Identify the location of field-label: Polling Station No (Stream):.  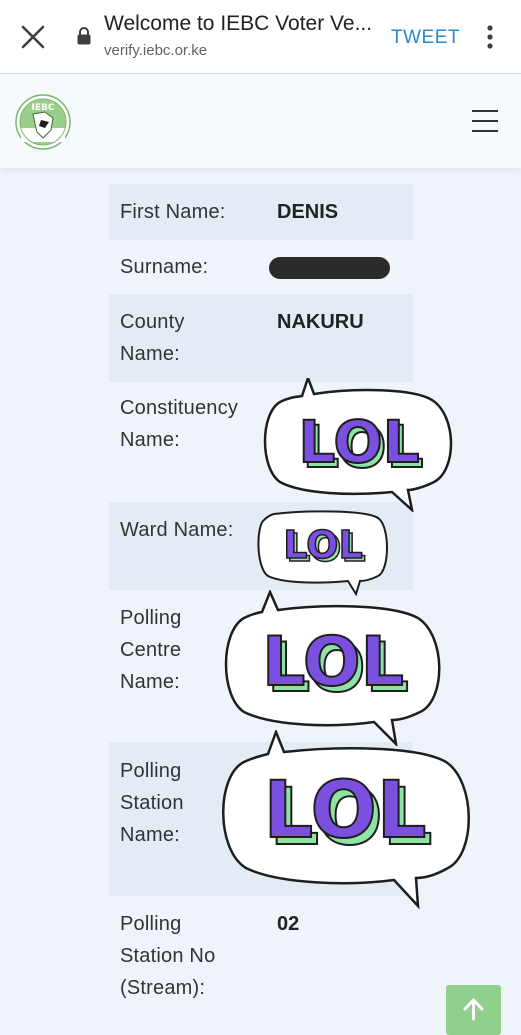
(168, 956).